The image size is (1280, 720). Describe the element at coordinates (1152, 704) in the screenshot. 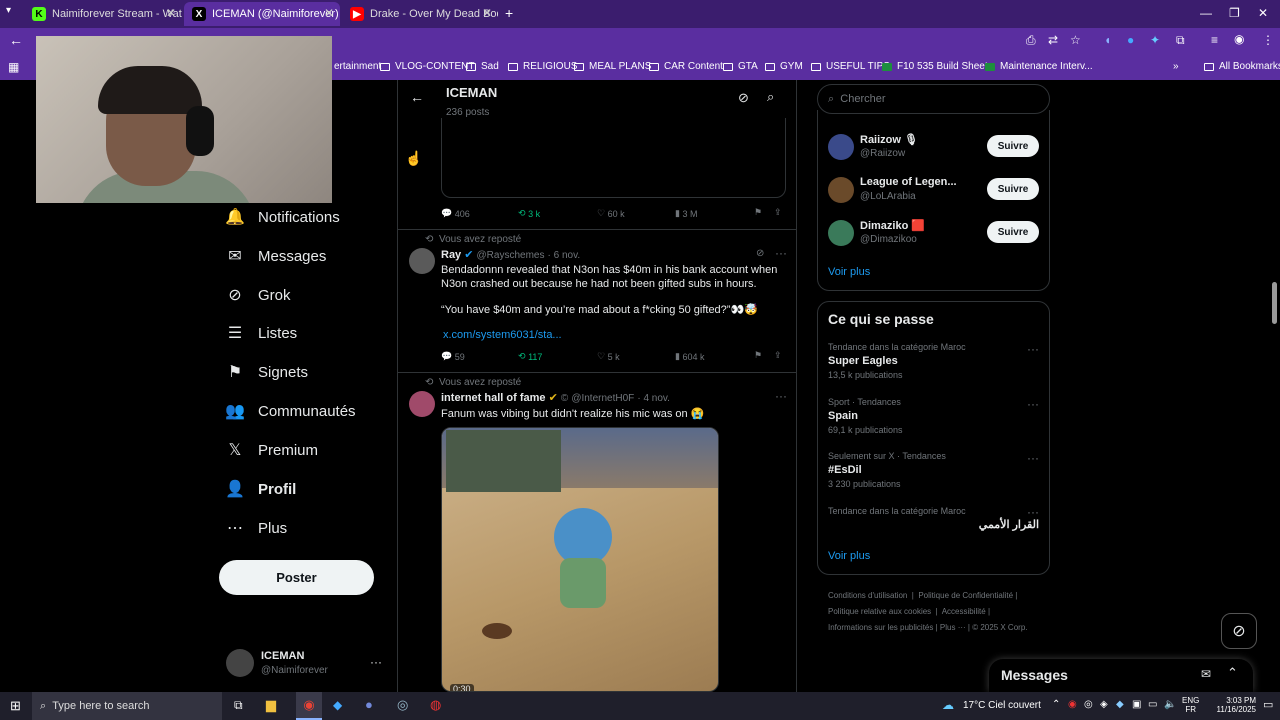

I see `network-icon: ▭` at that location.